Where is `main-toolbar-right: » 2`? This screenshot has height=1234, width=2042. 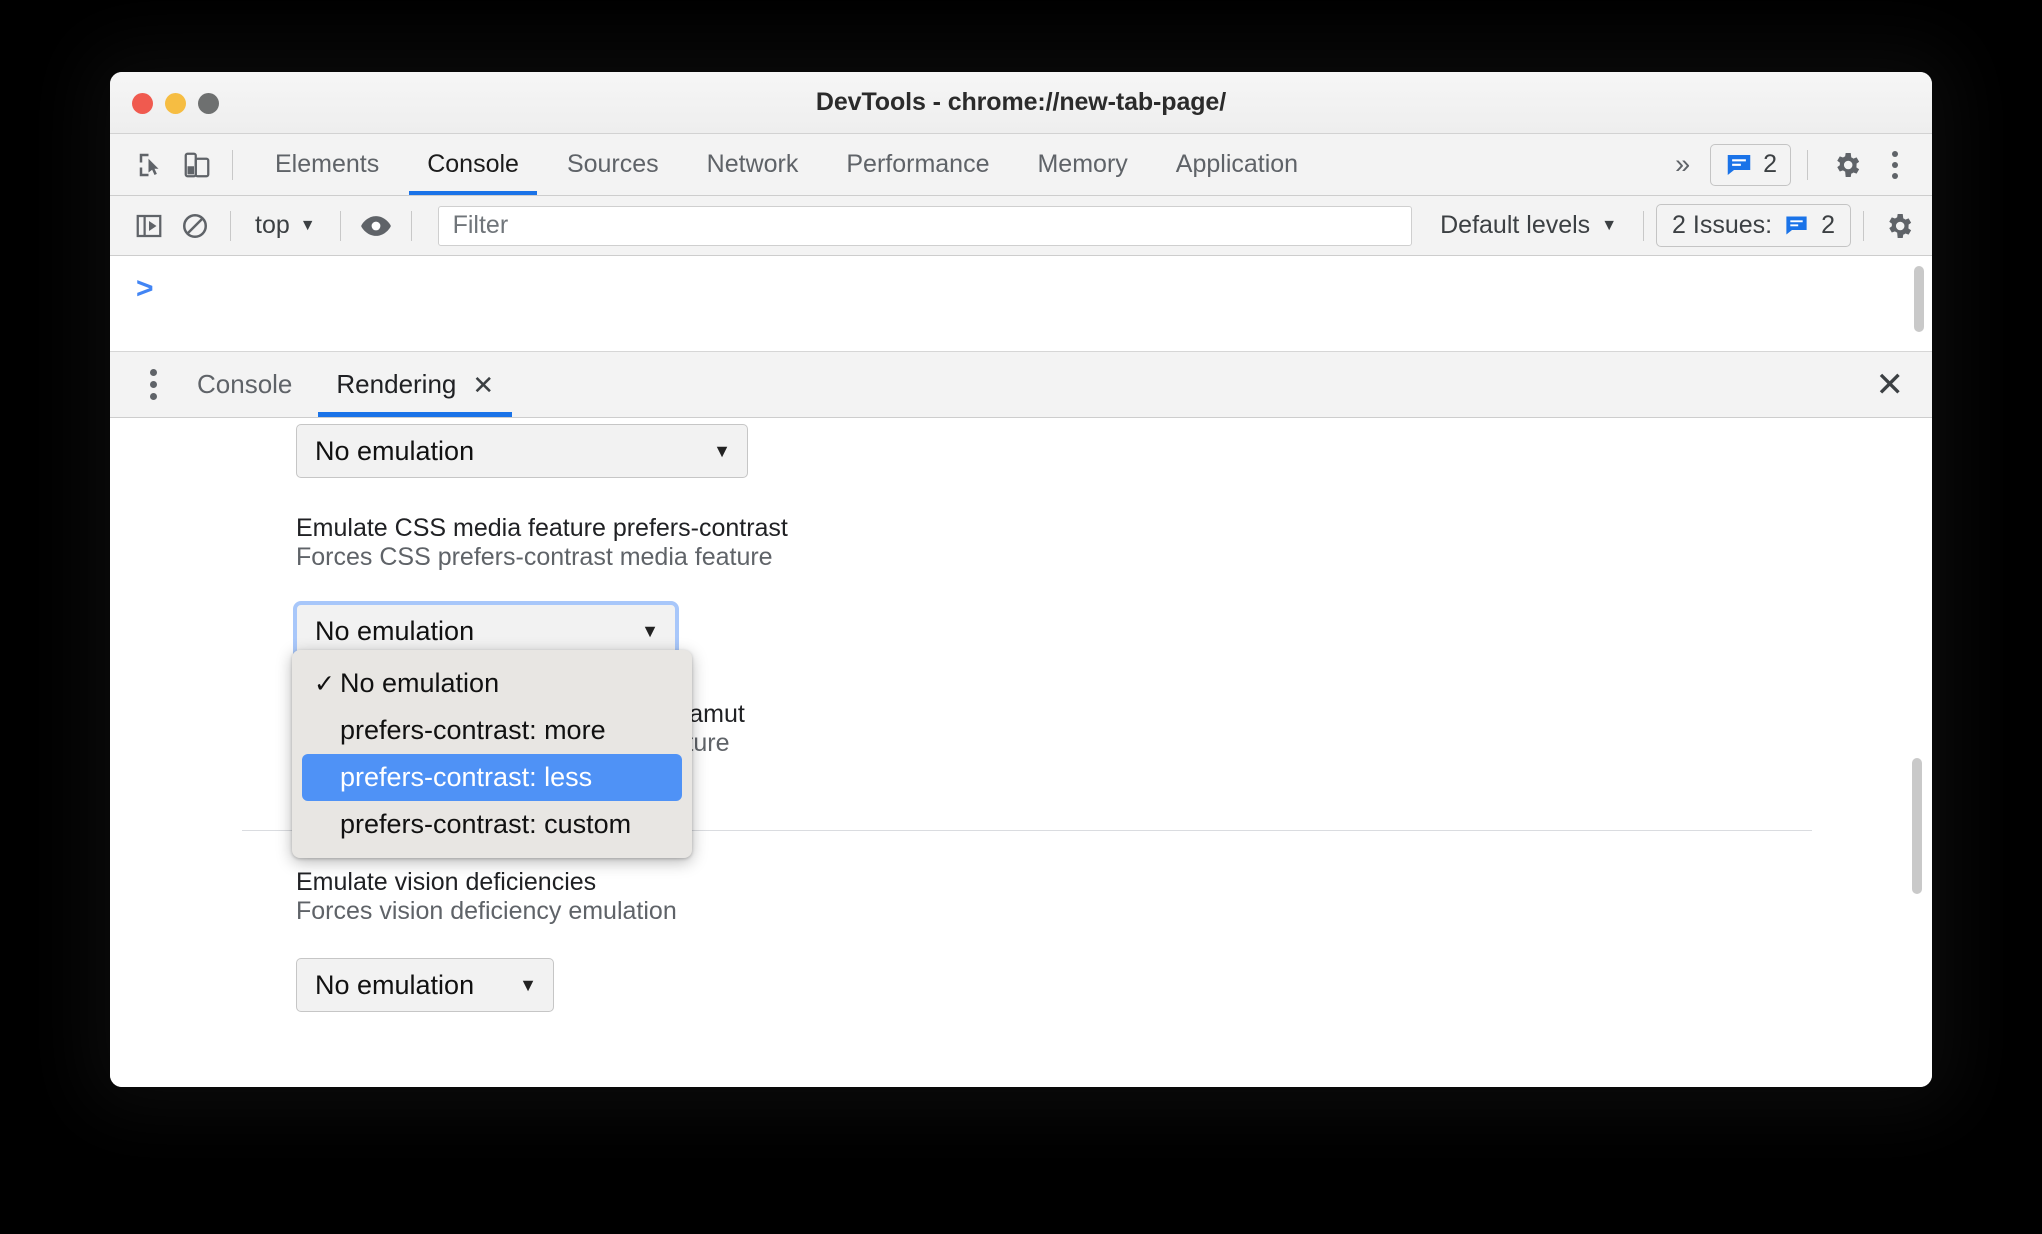
main-toolbar-right: » 2 is located at coordinates (1790, 165).